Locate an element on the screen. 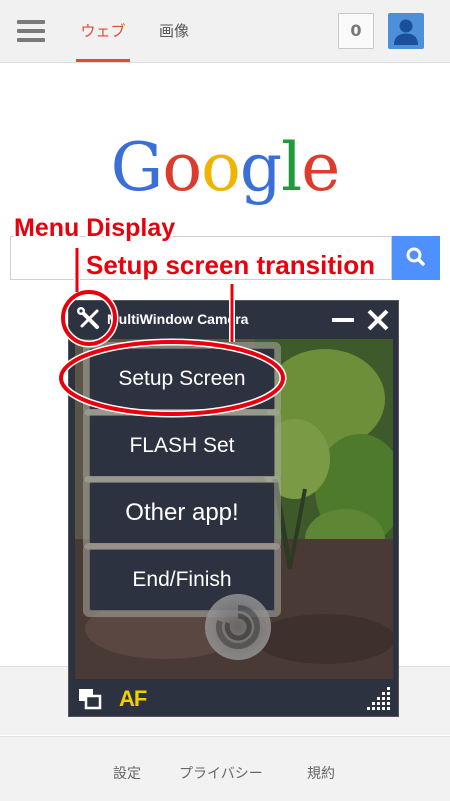  annotation-menu-display: Menu Display is located at coordinates (95, 228).